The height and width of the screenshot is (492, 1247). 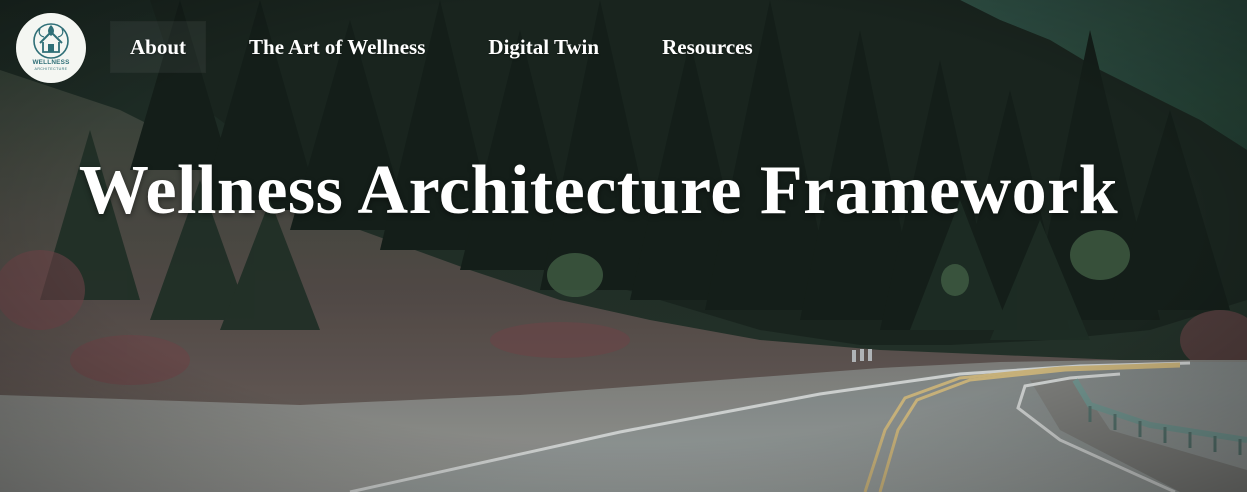 I want to click on wellness-house-lotus-icon, so click(x=51, y=41).